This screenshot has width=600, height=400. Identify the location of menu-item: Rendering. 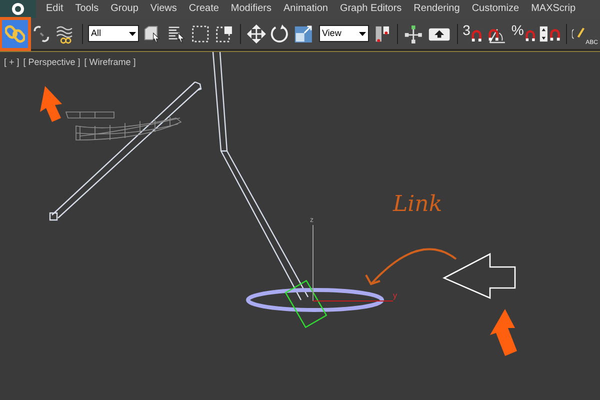
(437, 9).